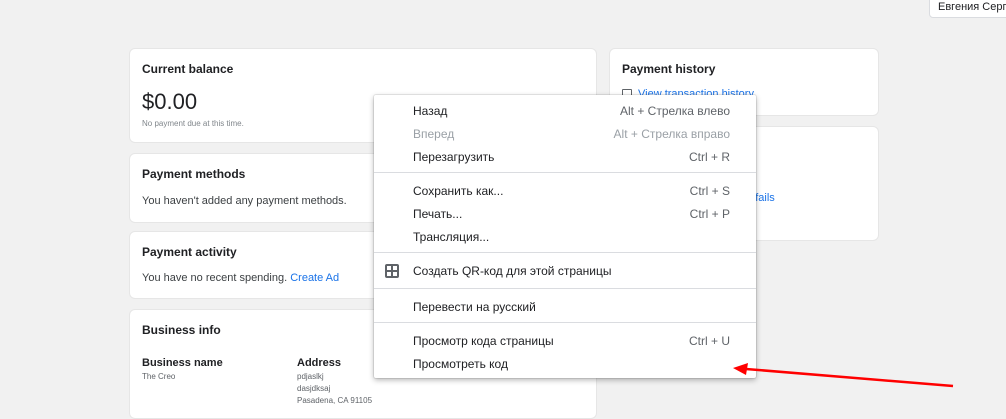  Describe the element at coordinates (740, 369) in the screenshot. I see `arrow-head` at that location.